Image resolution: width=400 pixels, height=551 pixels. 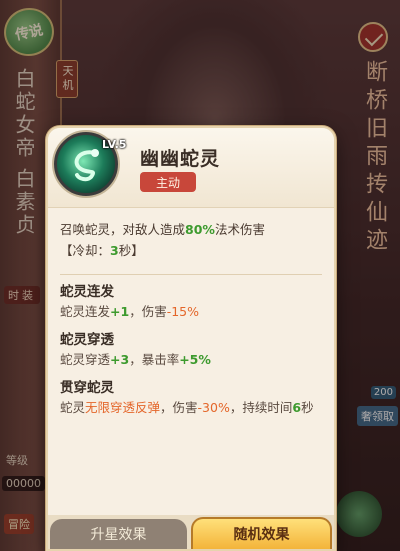 I want to click on effect-item: 蛇灵穿透 蛇灵穿透+3，暴击率+5%, so click(x=191, y=350).